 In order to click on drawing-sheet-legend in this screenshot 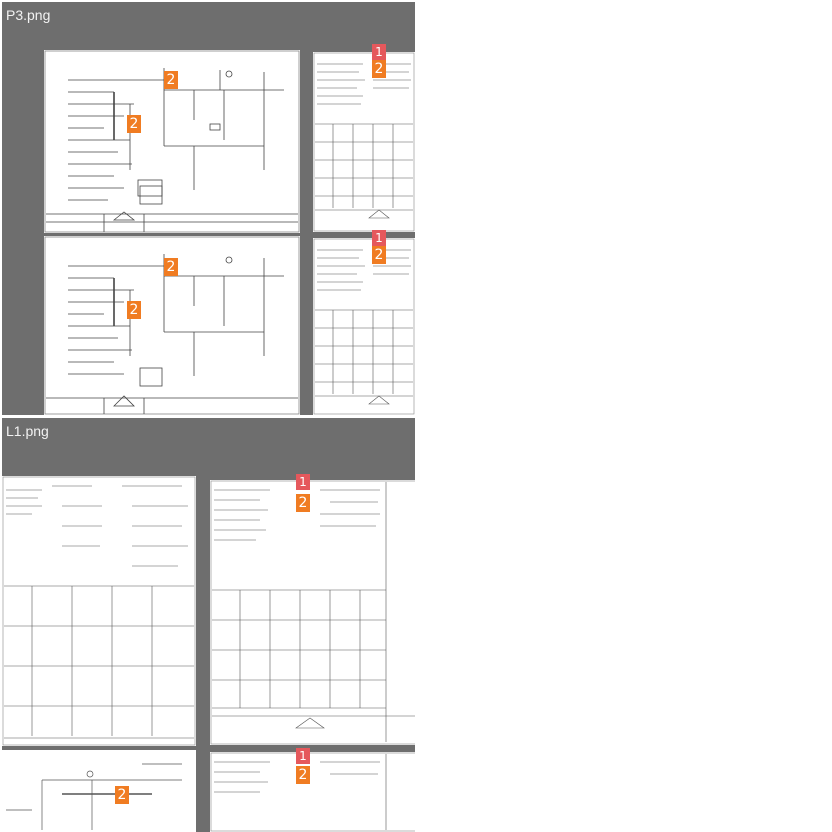, I will do `click(99, 611)`.